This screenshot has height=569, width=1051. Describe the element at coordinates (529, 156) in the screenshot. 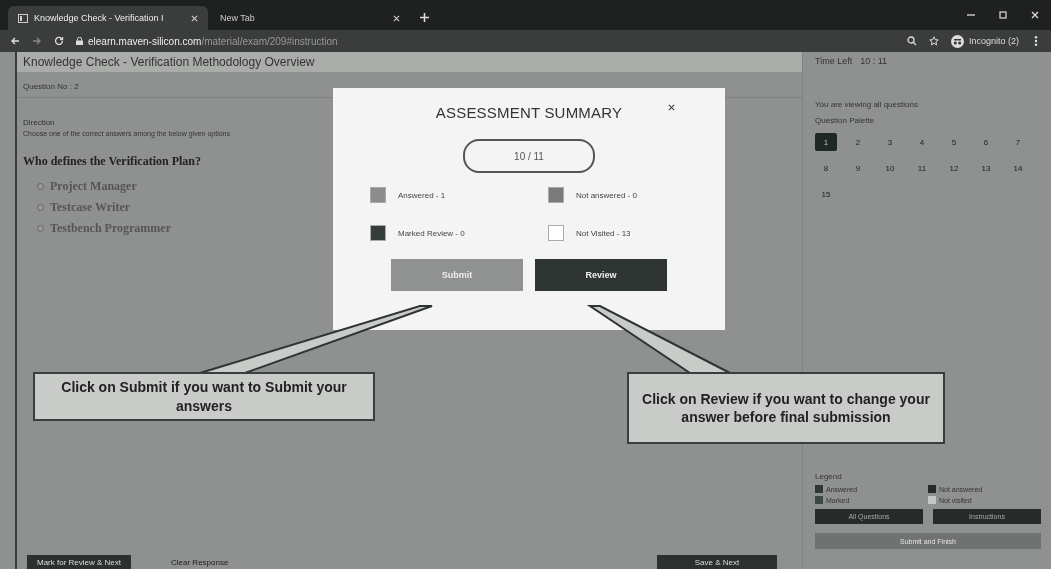

I see `score-pill: 10 / 11` at that location.